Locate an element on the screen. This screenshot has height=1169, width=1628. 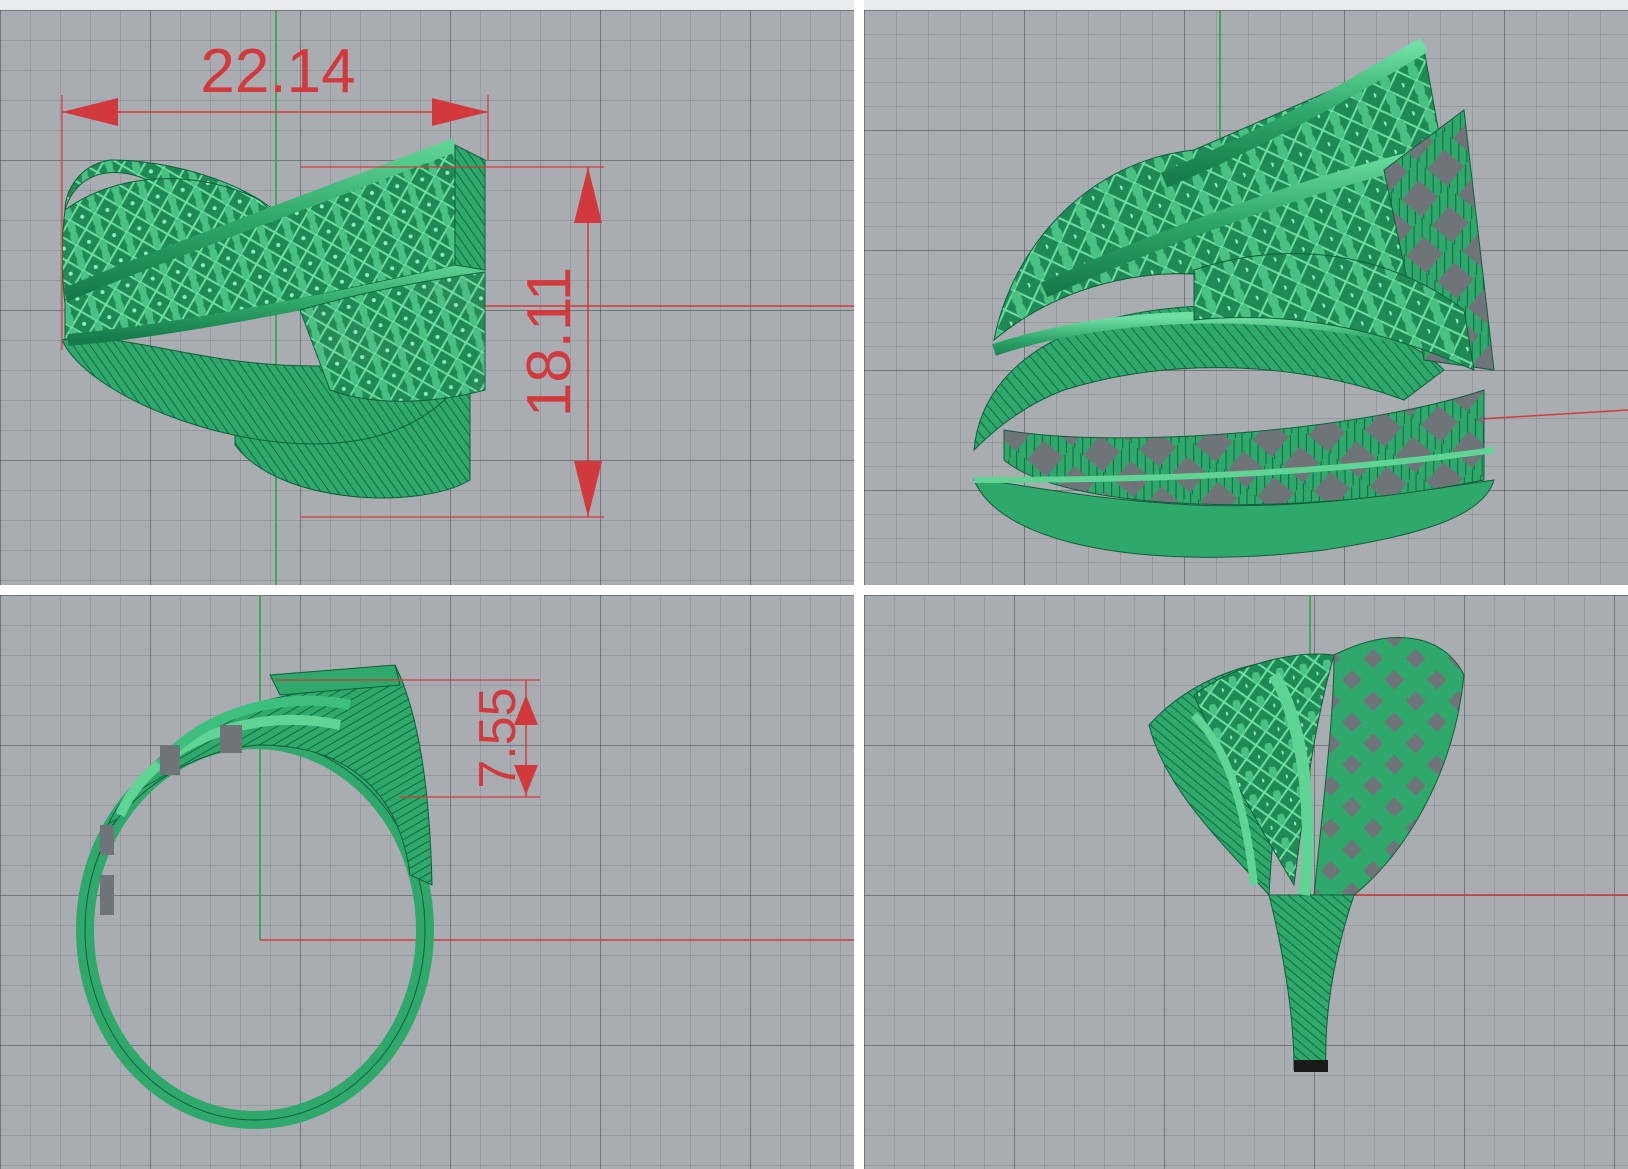
arrowhead-down-icon is located at coordinates (588, 489).